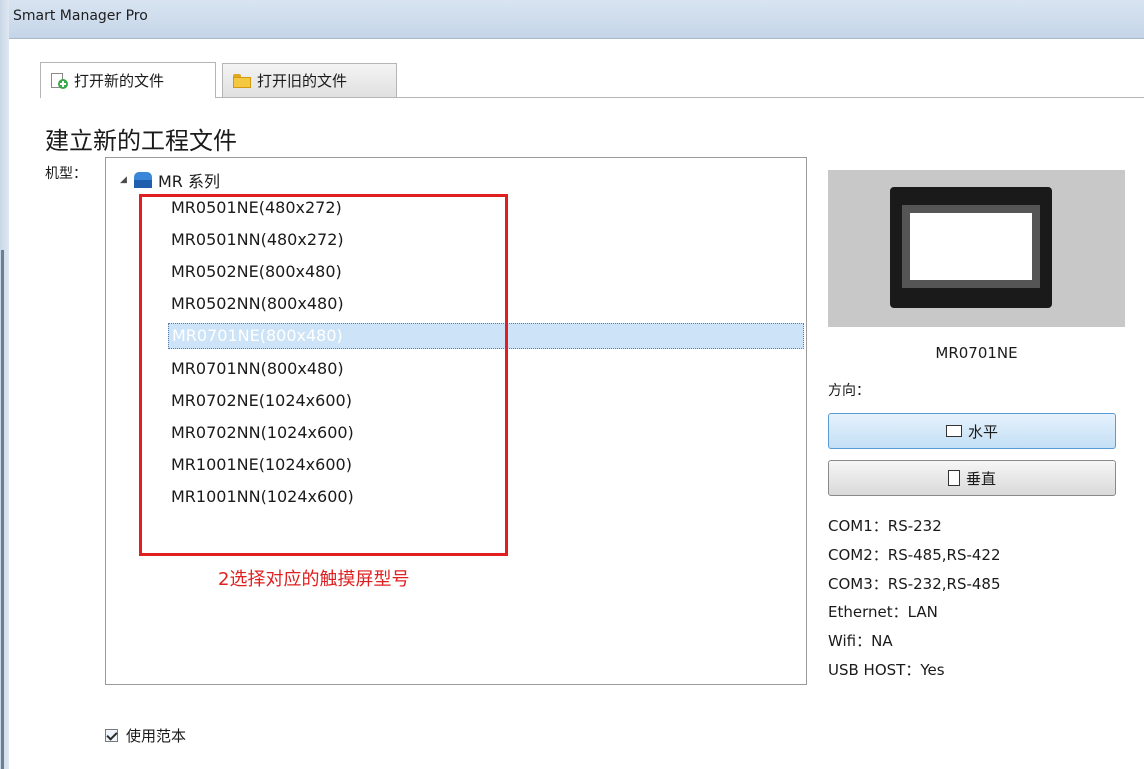  What do you see at coordinates (59, 80) in the screenshot?
I see `new-document-icon` at bounding box center [59, 80].